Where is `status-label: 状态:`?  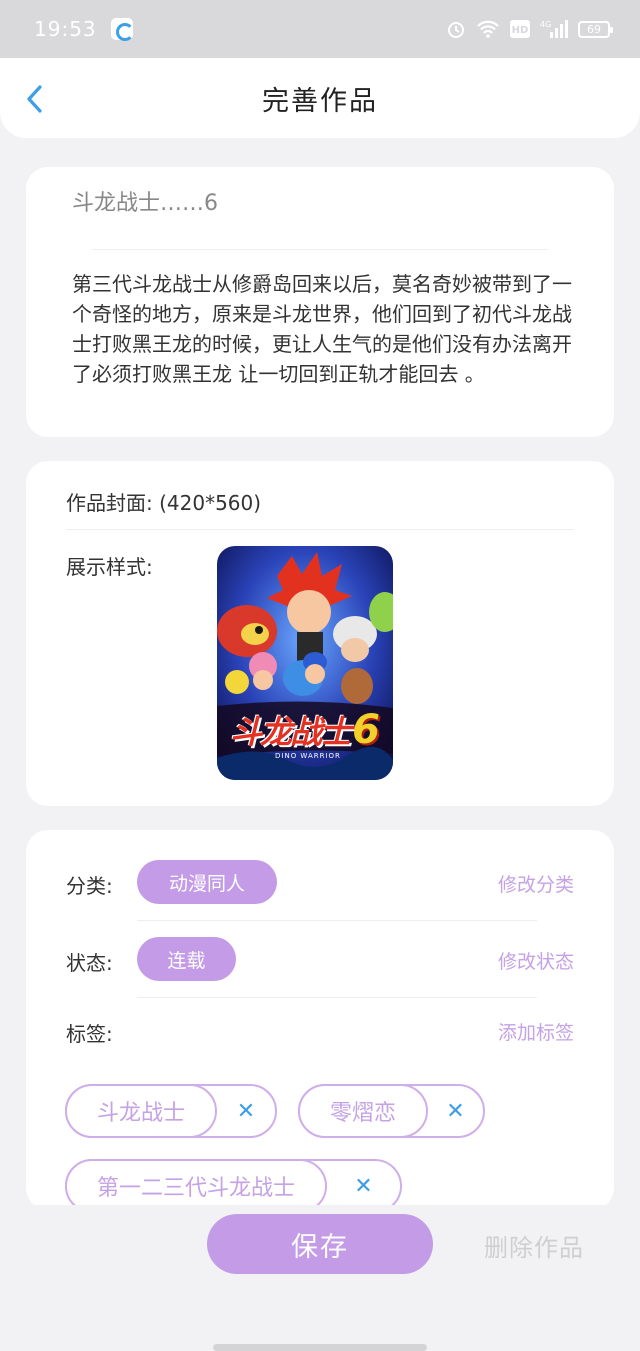 status-label: 状态: is located at coordinates (89, 963).